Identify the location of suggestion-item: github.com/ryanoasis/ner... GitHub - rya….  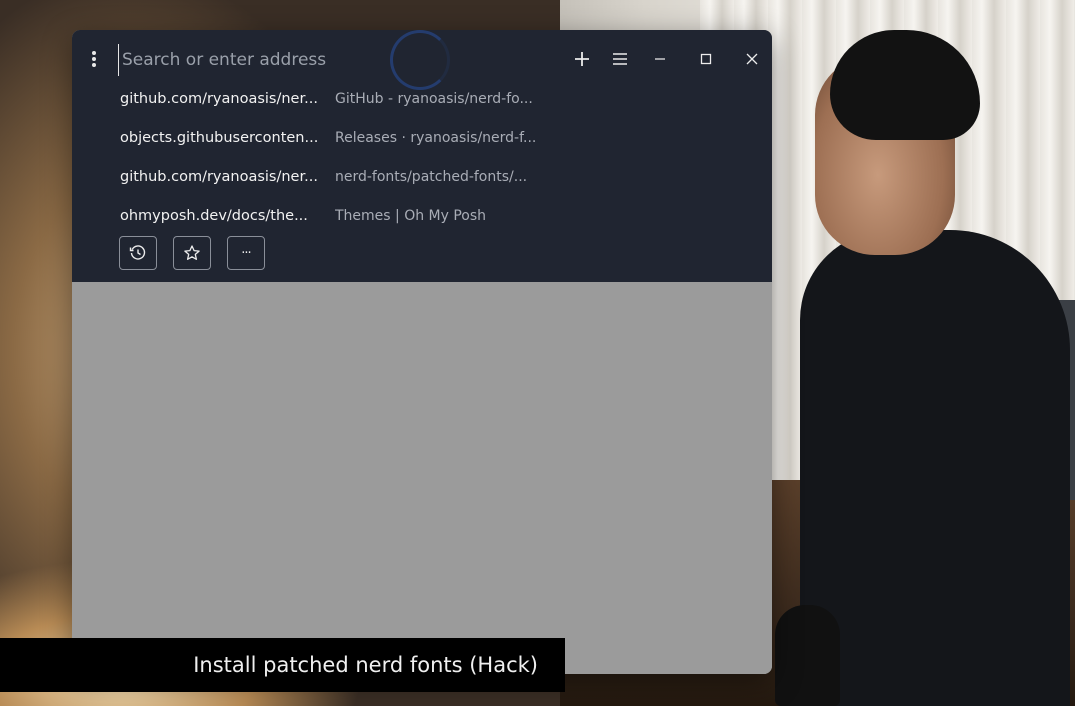
(422, 99).